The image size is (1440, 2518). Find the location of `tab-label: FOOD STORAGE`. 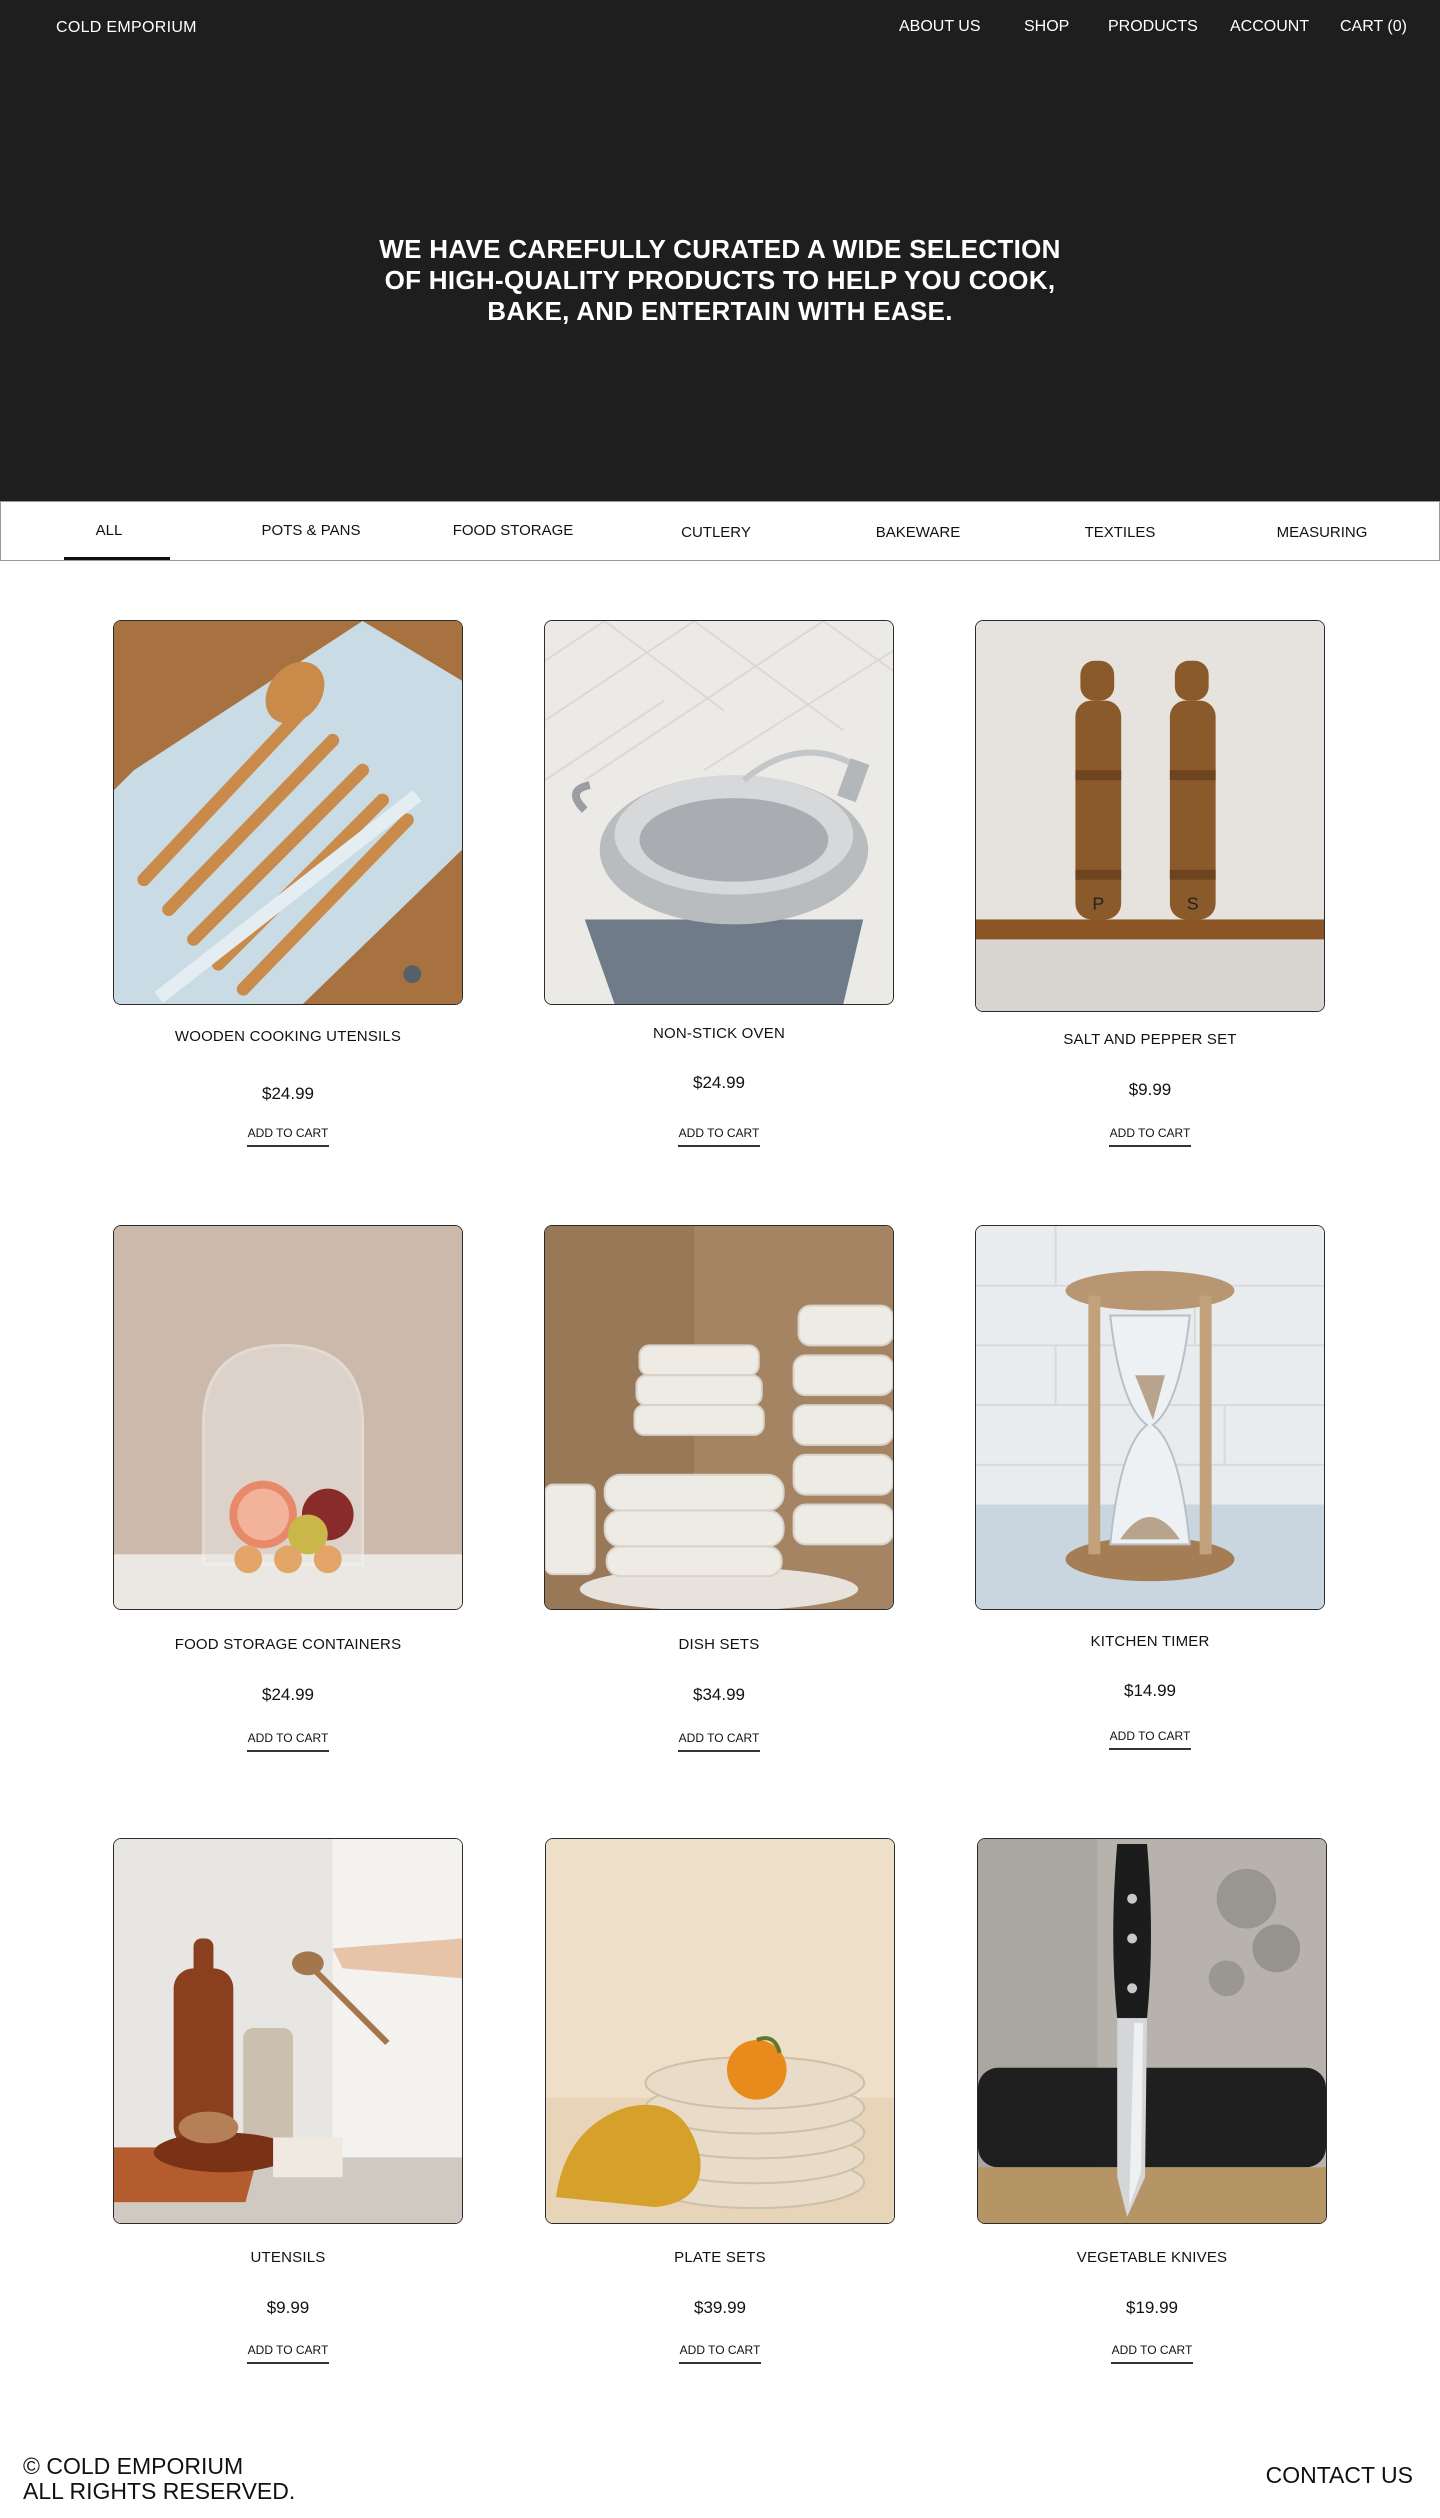

tab-label: FOOD STORAGE is located at coordinates (513, 530).